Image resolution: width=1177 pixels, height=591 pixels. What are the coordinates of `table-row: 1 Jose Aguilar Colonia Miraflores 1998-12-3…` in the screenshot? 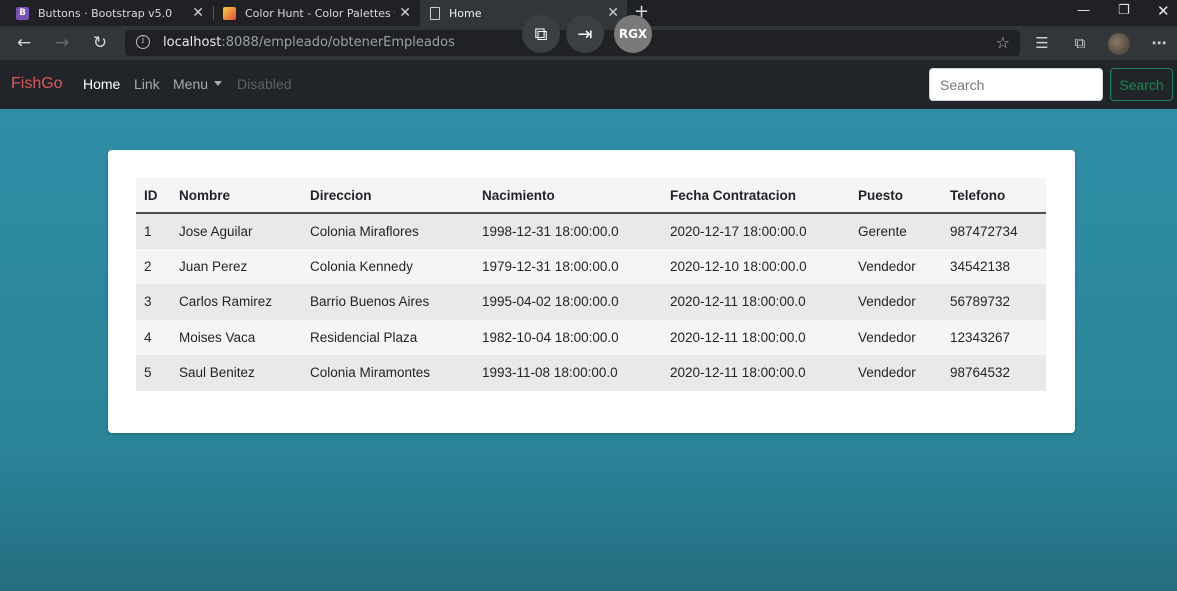 It's located at (591, 231).